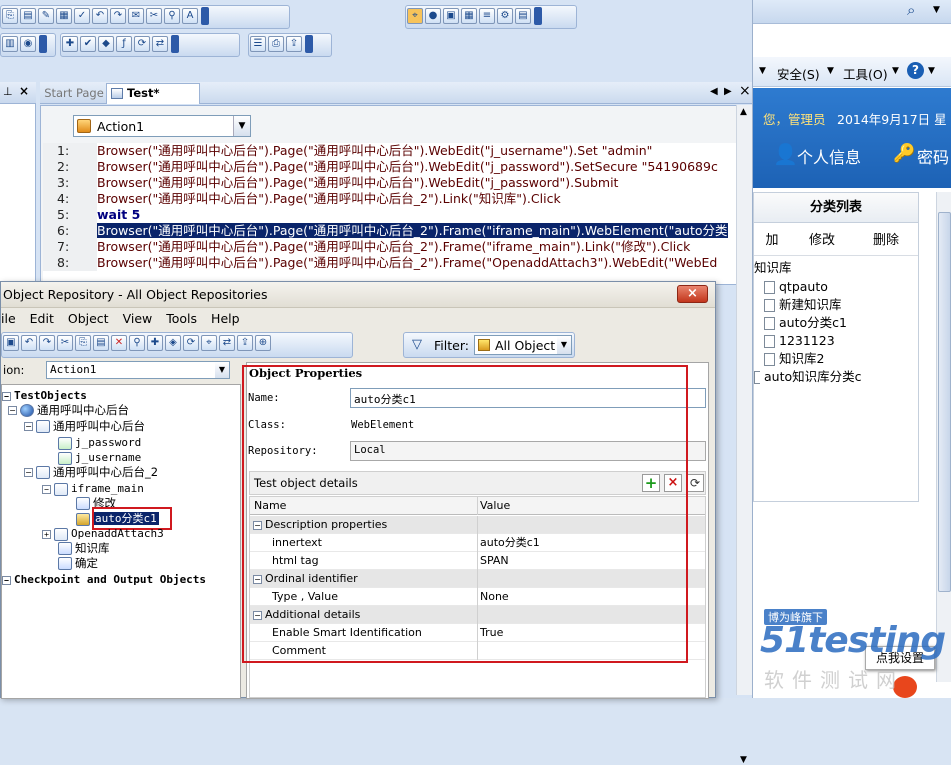 The image size is (951, 765). I want to click on menu-file: ile, so click(8, 318).